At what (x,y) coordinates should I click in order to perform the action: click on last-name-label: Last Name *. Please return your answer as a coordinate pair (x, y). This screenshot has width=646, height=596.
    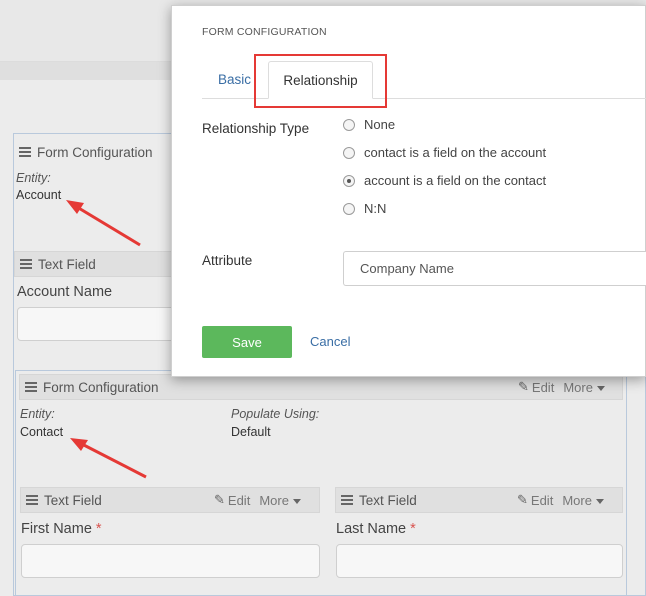
    Looking at the image, I should click on (376, 529).